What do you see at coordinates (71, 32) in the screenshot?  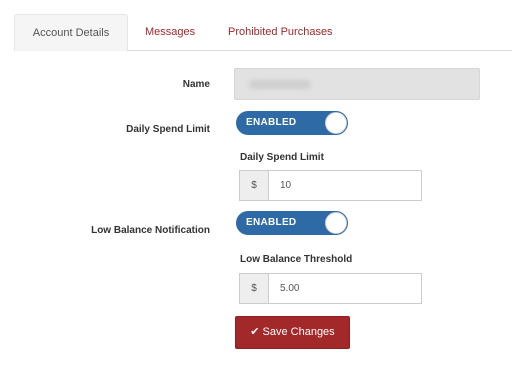 I see `tab-account-details: Account Details` at bounding box center [71, 32].